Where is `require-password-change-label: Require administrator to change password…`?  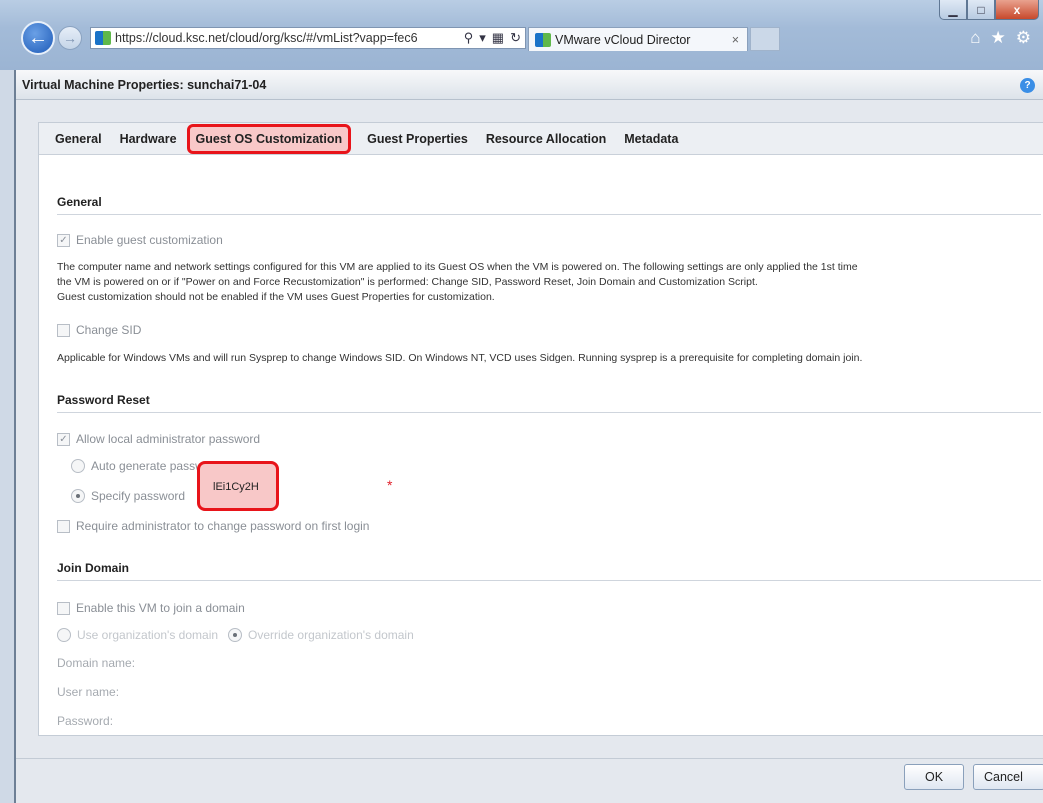 require-password-change-label: Require administrator to change password… is located at coordinates (223, 526).